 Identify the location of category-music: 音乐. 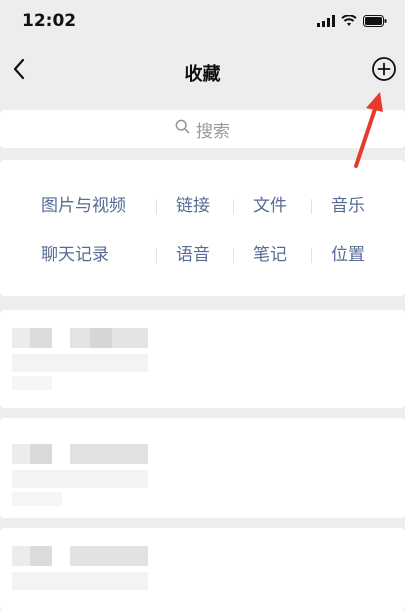
(348, 206).